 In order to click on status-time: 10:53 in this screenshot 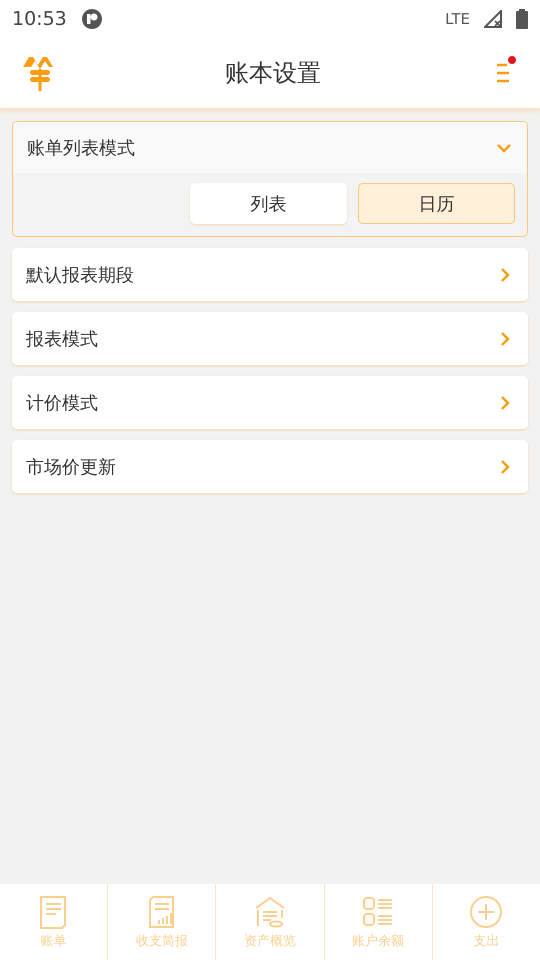, I will do `click(39, 19)`.